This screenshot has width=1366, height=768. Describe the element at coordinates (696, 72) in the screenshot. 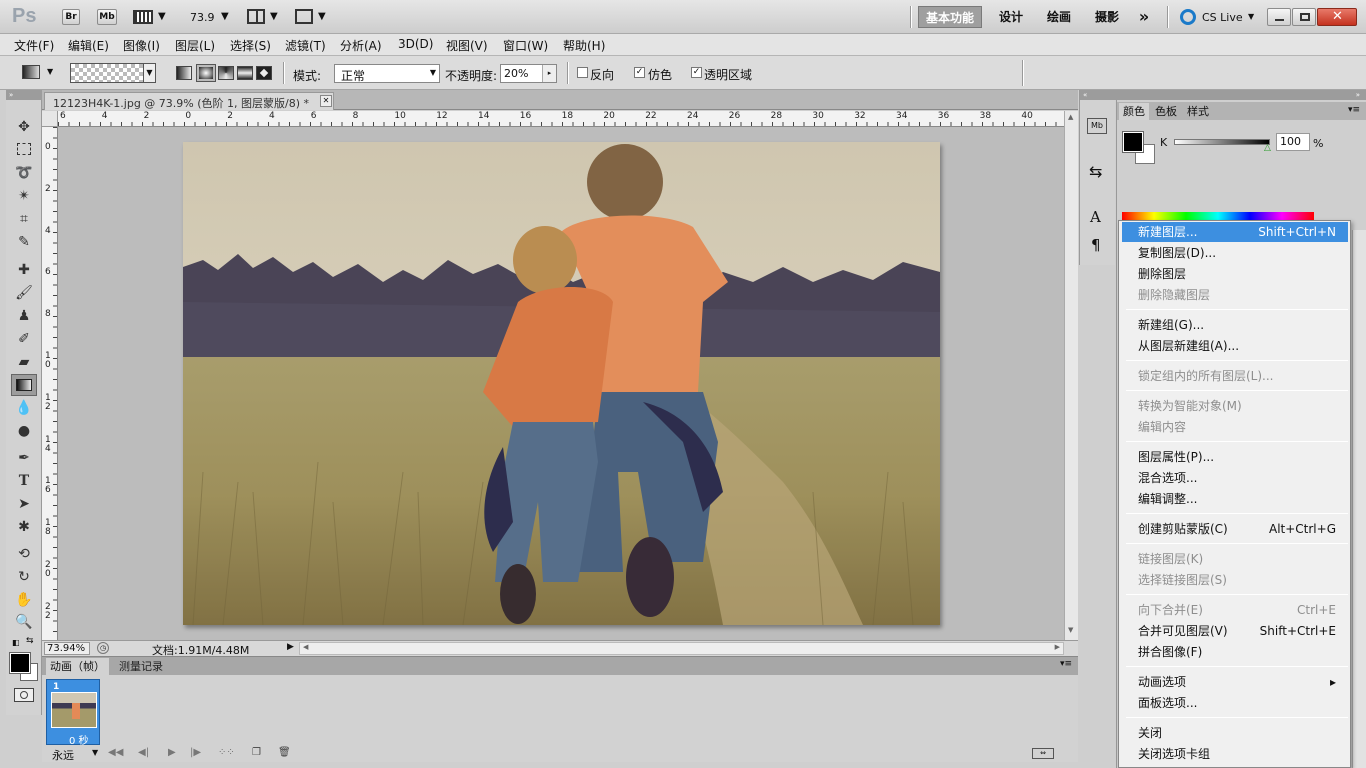

I see `transparency-checkbox: ✓` at that location.